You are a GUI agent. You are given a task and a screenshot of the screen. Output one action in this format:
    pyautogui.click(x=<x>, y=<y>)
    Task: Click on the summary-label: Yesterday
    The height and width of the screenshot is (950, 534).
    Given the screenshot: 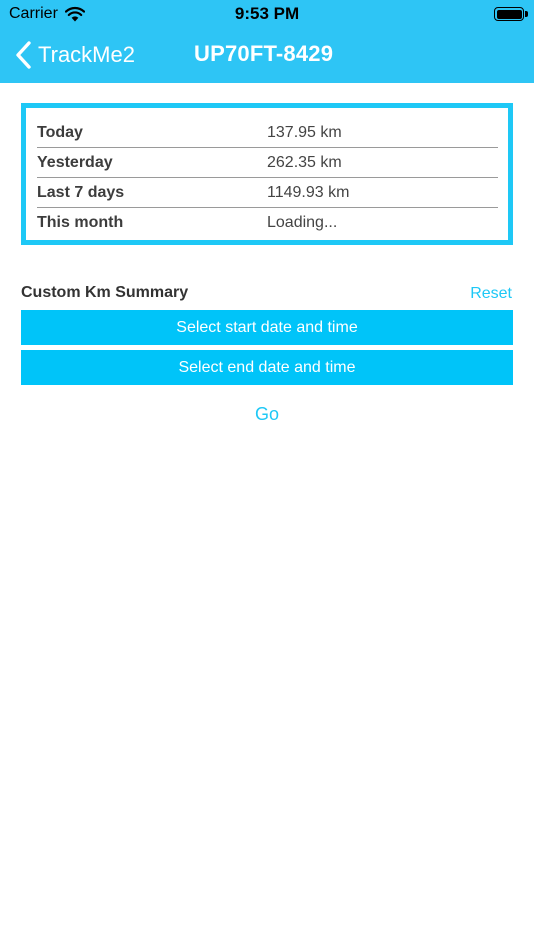 What is the action you would take?
    pyautogui.click(x=75, y=162)
    